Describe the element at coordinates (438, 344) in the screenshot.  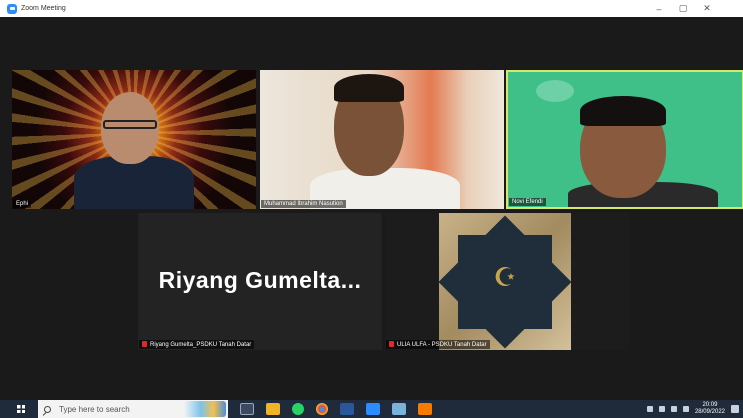
I see `participant-name-label: ULIA ULFA - PSDKU Tanah Datar` at that location.